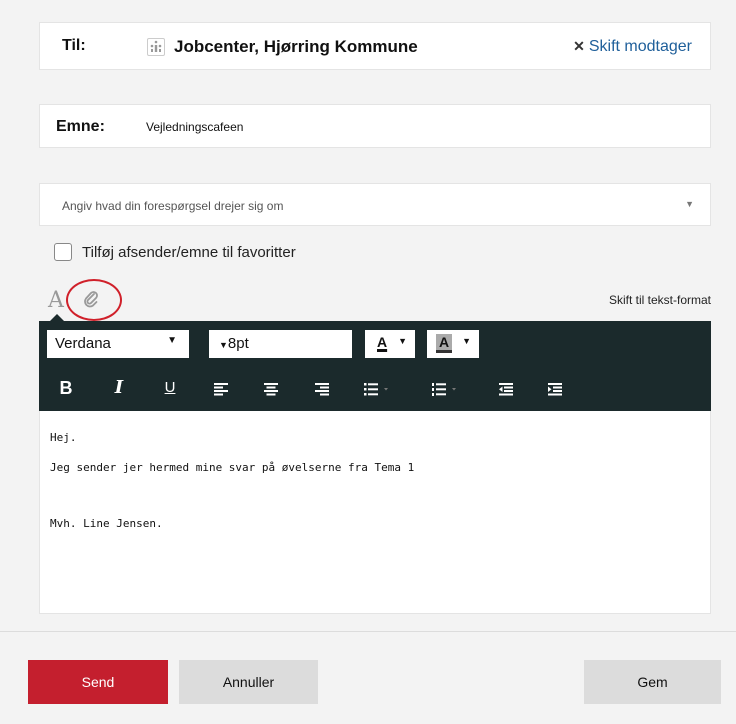 This screenshot has height=724, width=736. I want to click on numbered-list-icon, so click(444, 390).